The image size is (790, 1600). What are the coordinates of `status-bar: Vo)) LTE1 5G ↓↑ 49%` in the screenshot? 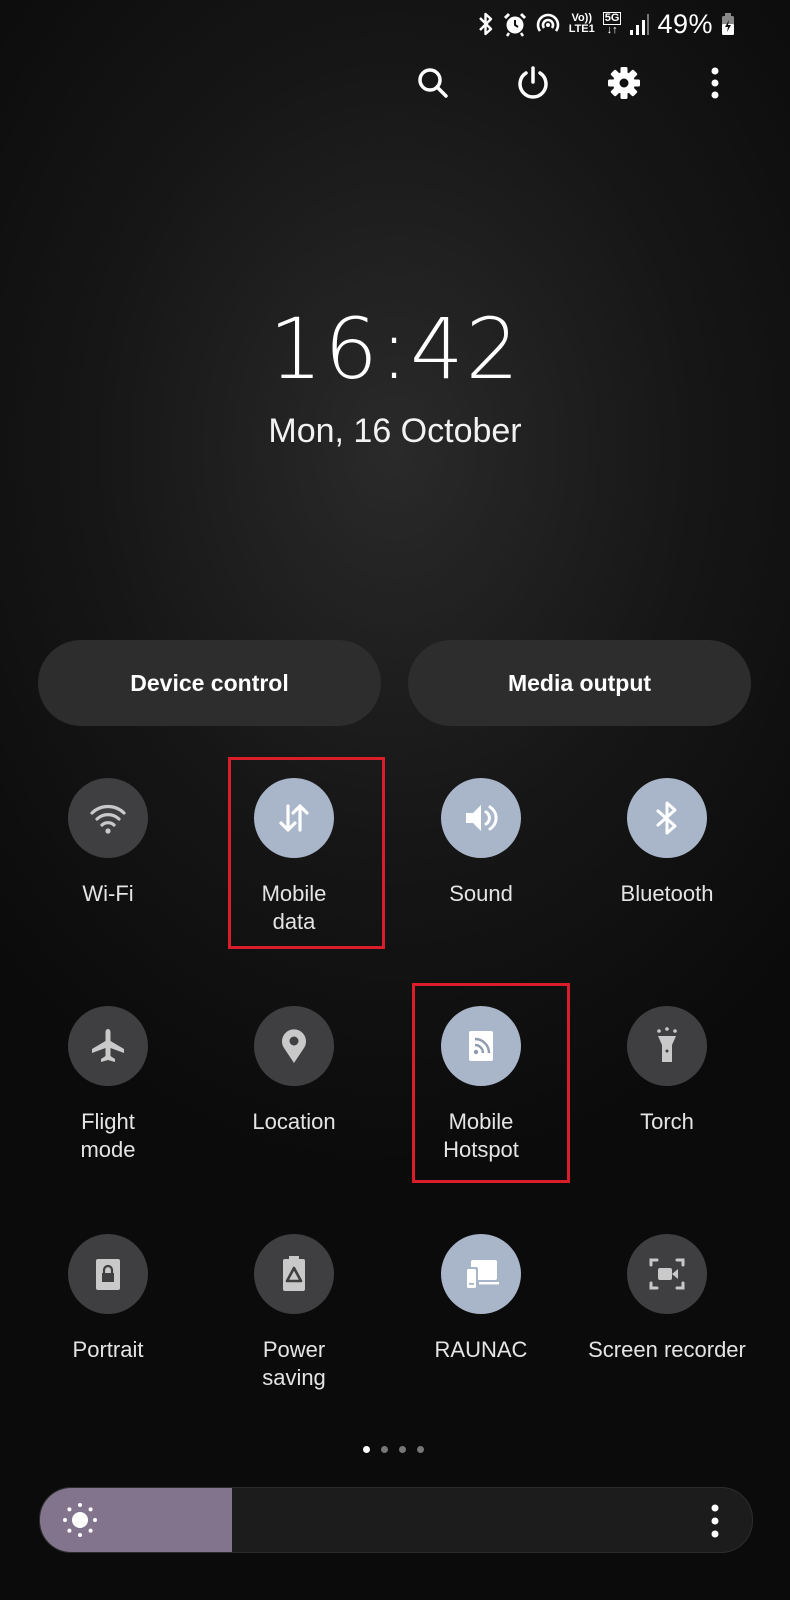 It's located at (606, 24).